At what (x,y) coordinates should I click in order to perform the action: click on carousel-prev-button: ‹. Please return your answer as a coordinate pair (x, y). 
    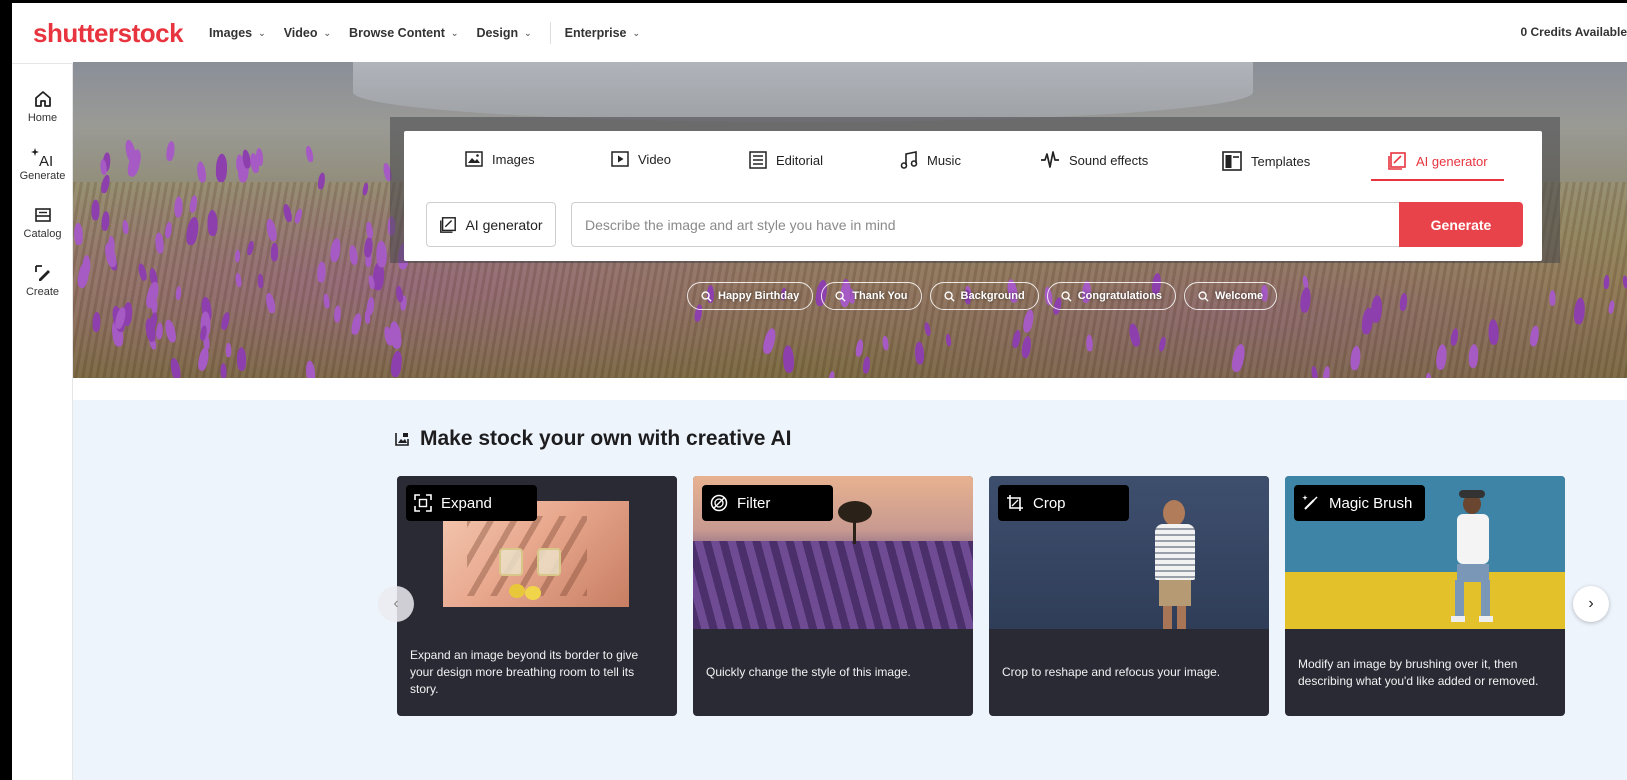
    Looking at the image, I should click on (396, 604).